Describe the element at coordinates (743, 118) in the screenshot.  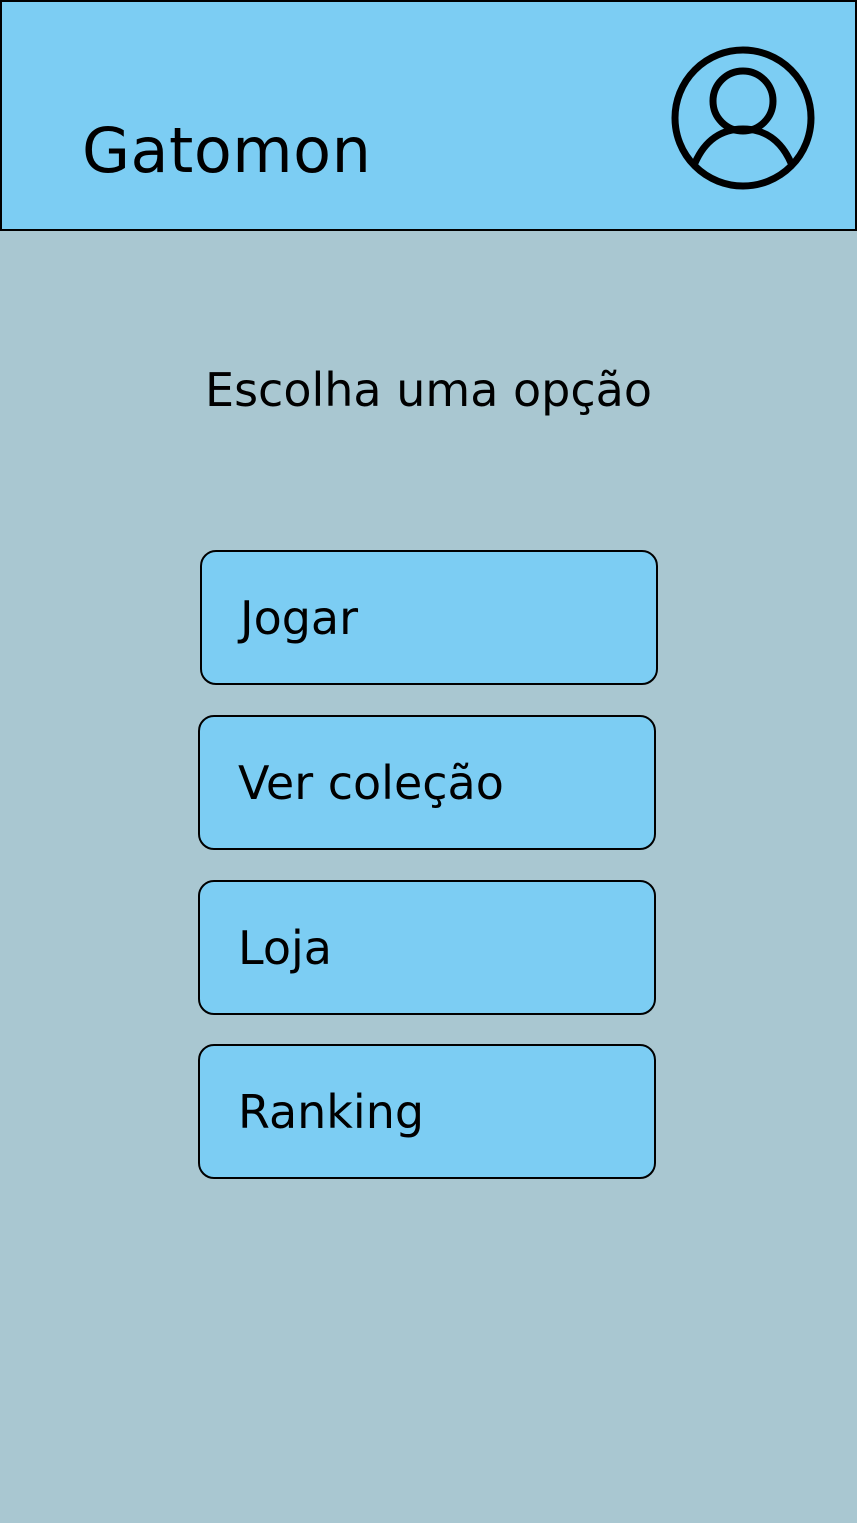
I see `user-circle-icon` at that location.